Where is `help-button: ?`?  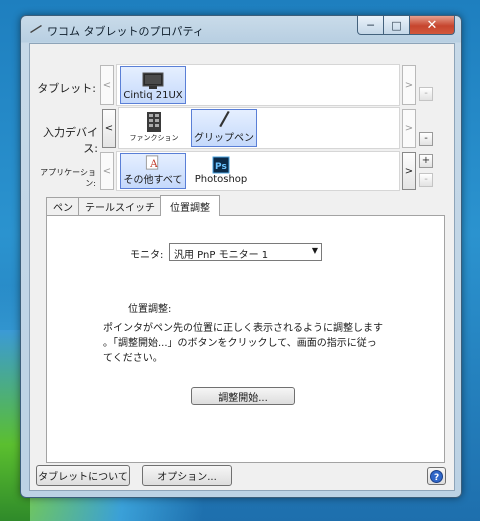 help-button: ? is located at coordinates (436, 476).